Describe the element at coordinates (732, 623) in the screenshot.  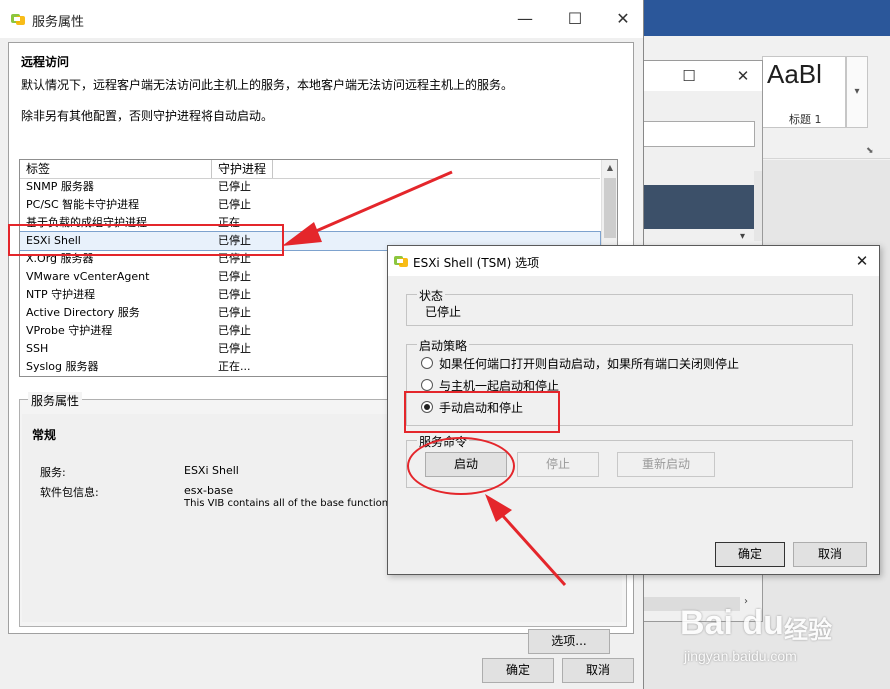
I see `watermark-logo: Bai du` at that location.